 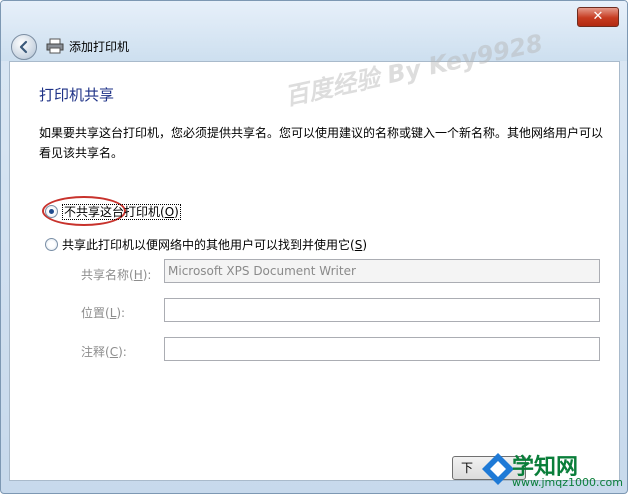 What do you see at coordinates (176, 212) in the screenshot?
I see `no-share-accel-close: )` at bounding box center [176, 212].